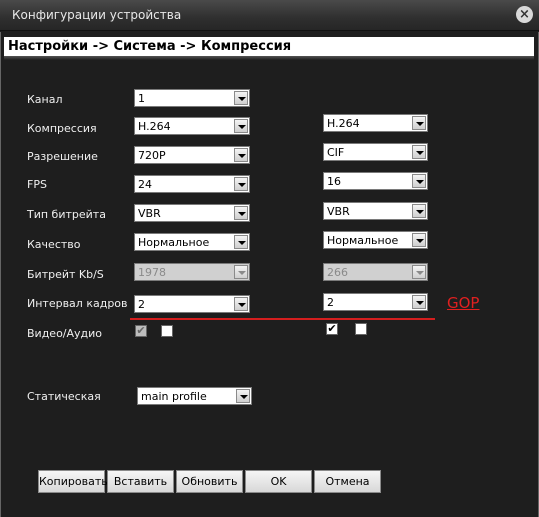 Image resolution: width=539 pixels, height=517 pixels. I want to click on sub-video-checkbox: ✔, so click(332, 329).